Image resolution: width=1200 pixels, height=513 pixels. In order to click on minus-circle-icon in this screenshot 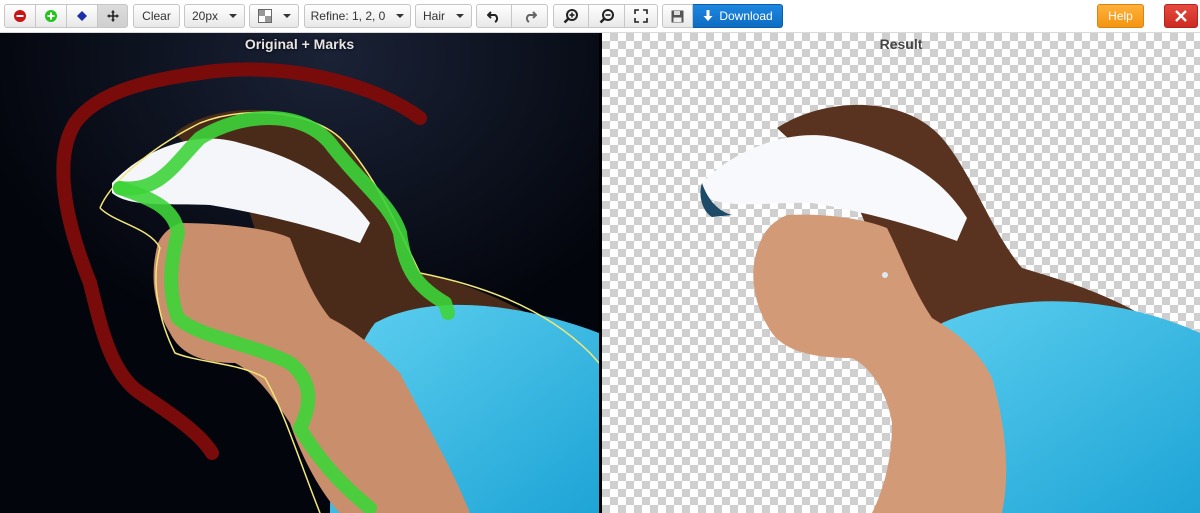, I will do `click(20, 16)`.